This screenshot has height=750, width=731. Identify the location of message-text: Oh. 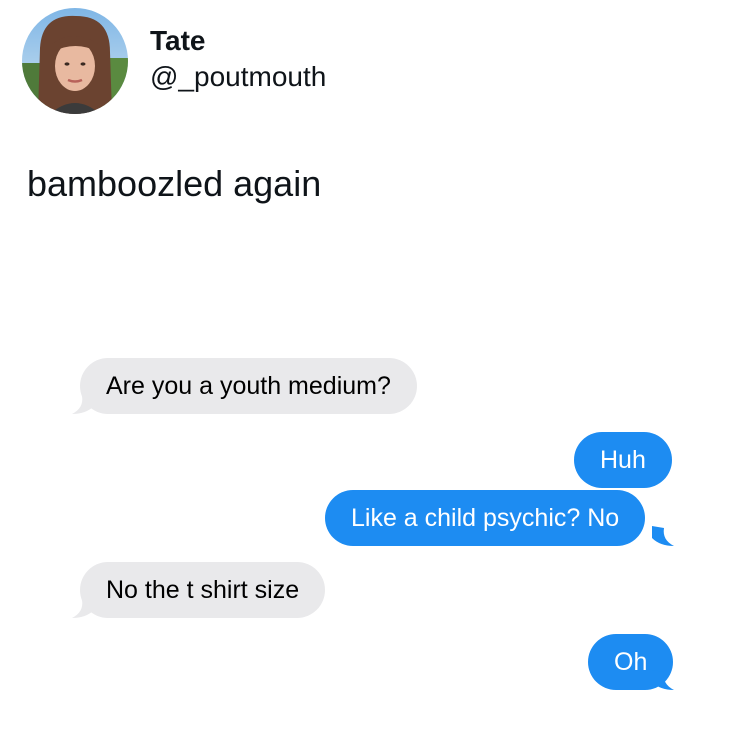
(631, 662).